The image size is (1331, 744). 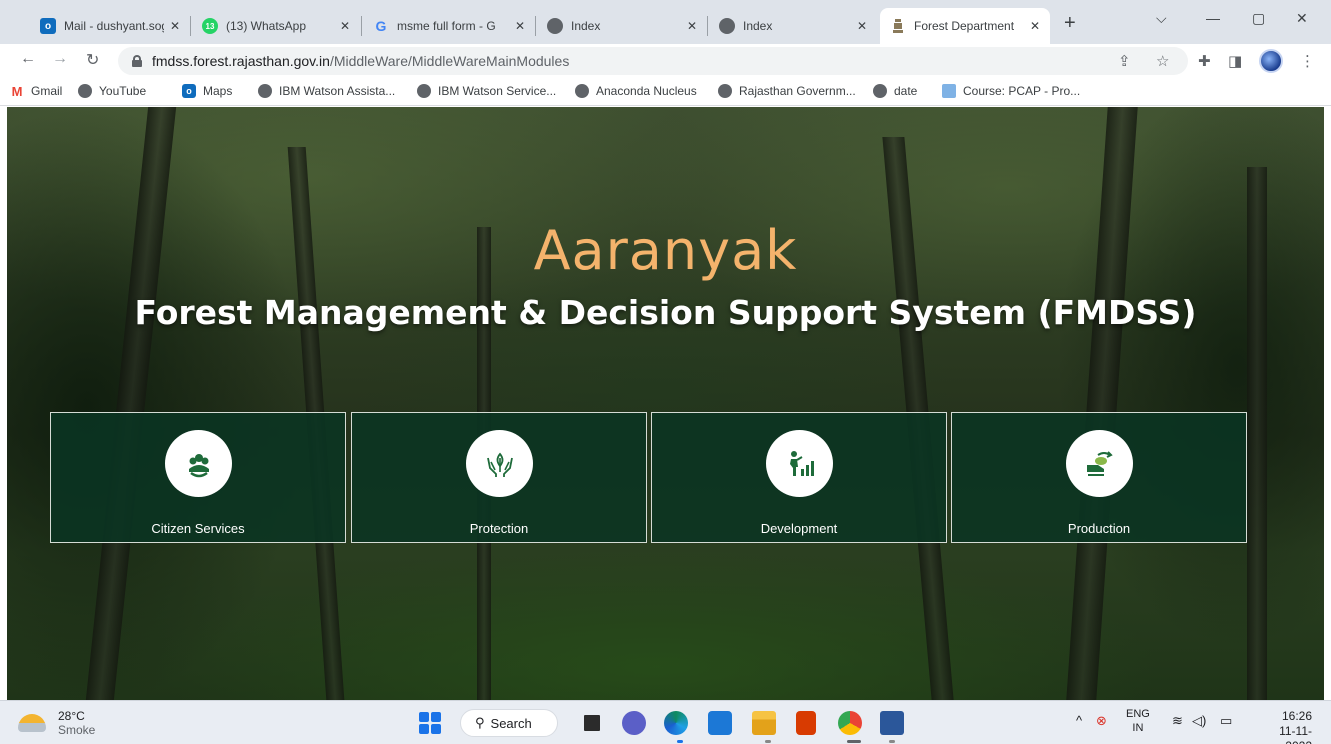 What do you see at coordinates (92, 60) in the screenshot?
I see `reload-icon: ↻` at bounding box center [92, 60].